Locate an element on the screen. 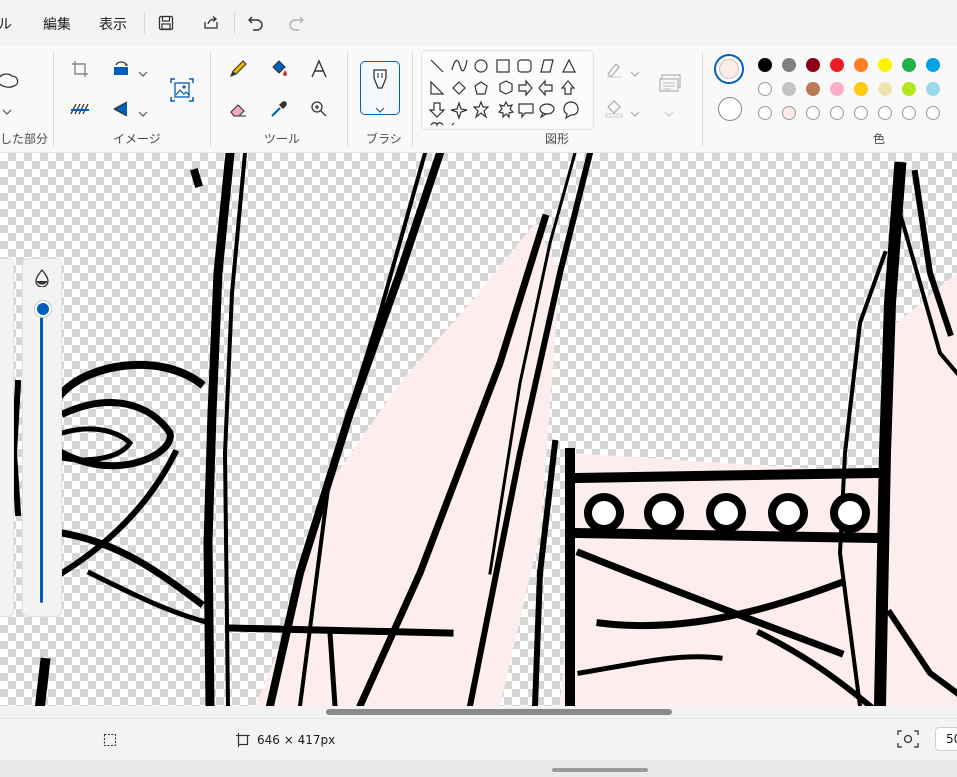 This screenshot has width=957, height=777. eraser-icon is located at coordinates (238, 109).